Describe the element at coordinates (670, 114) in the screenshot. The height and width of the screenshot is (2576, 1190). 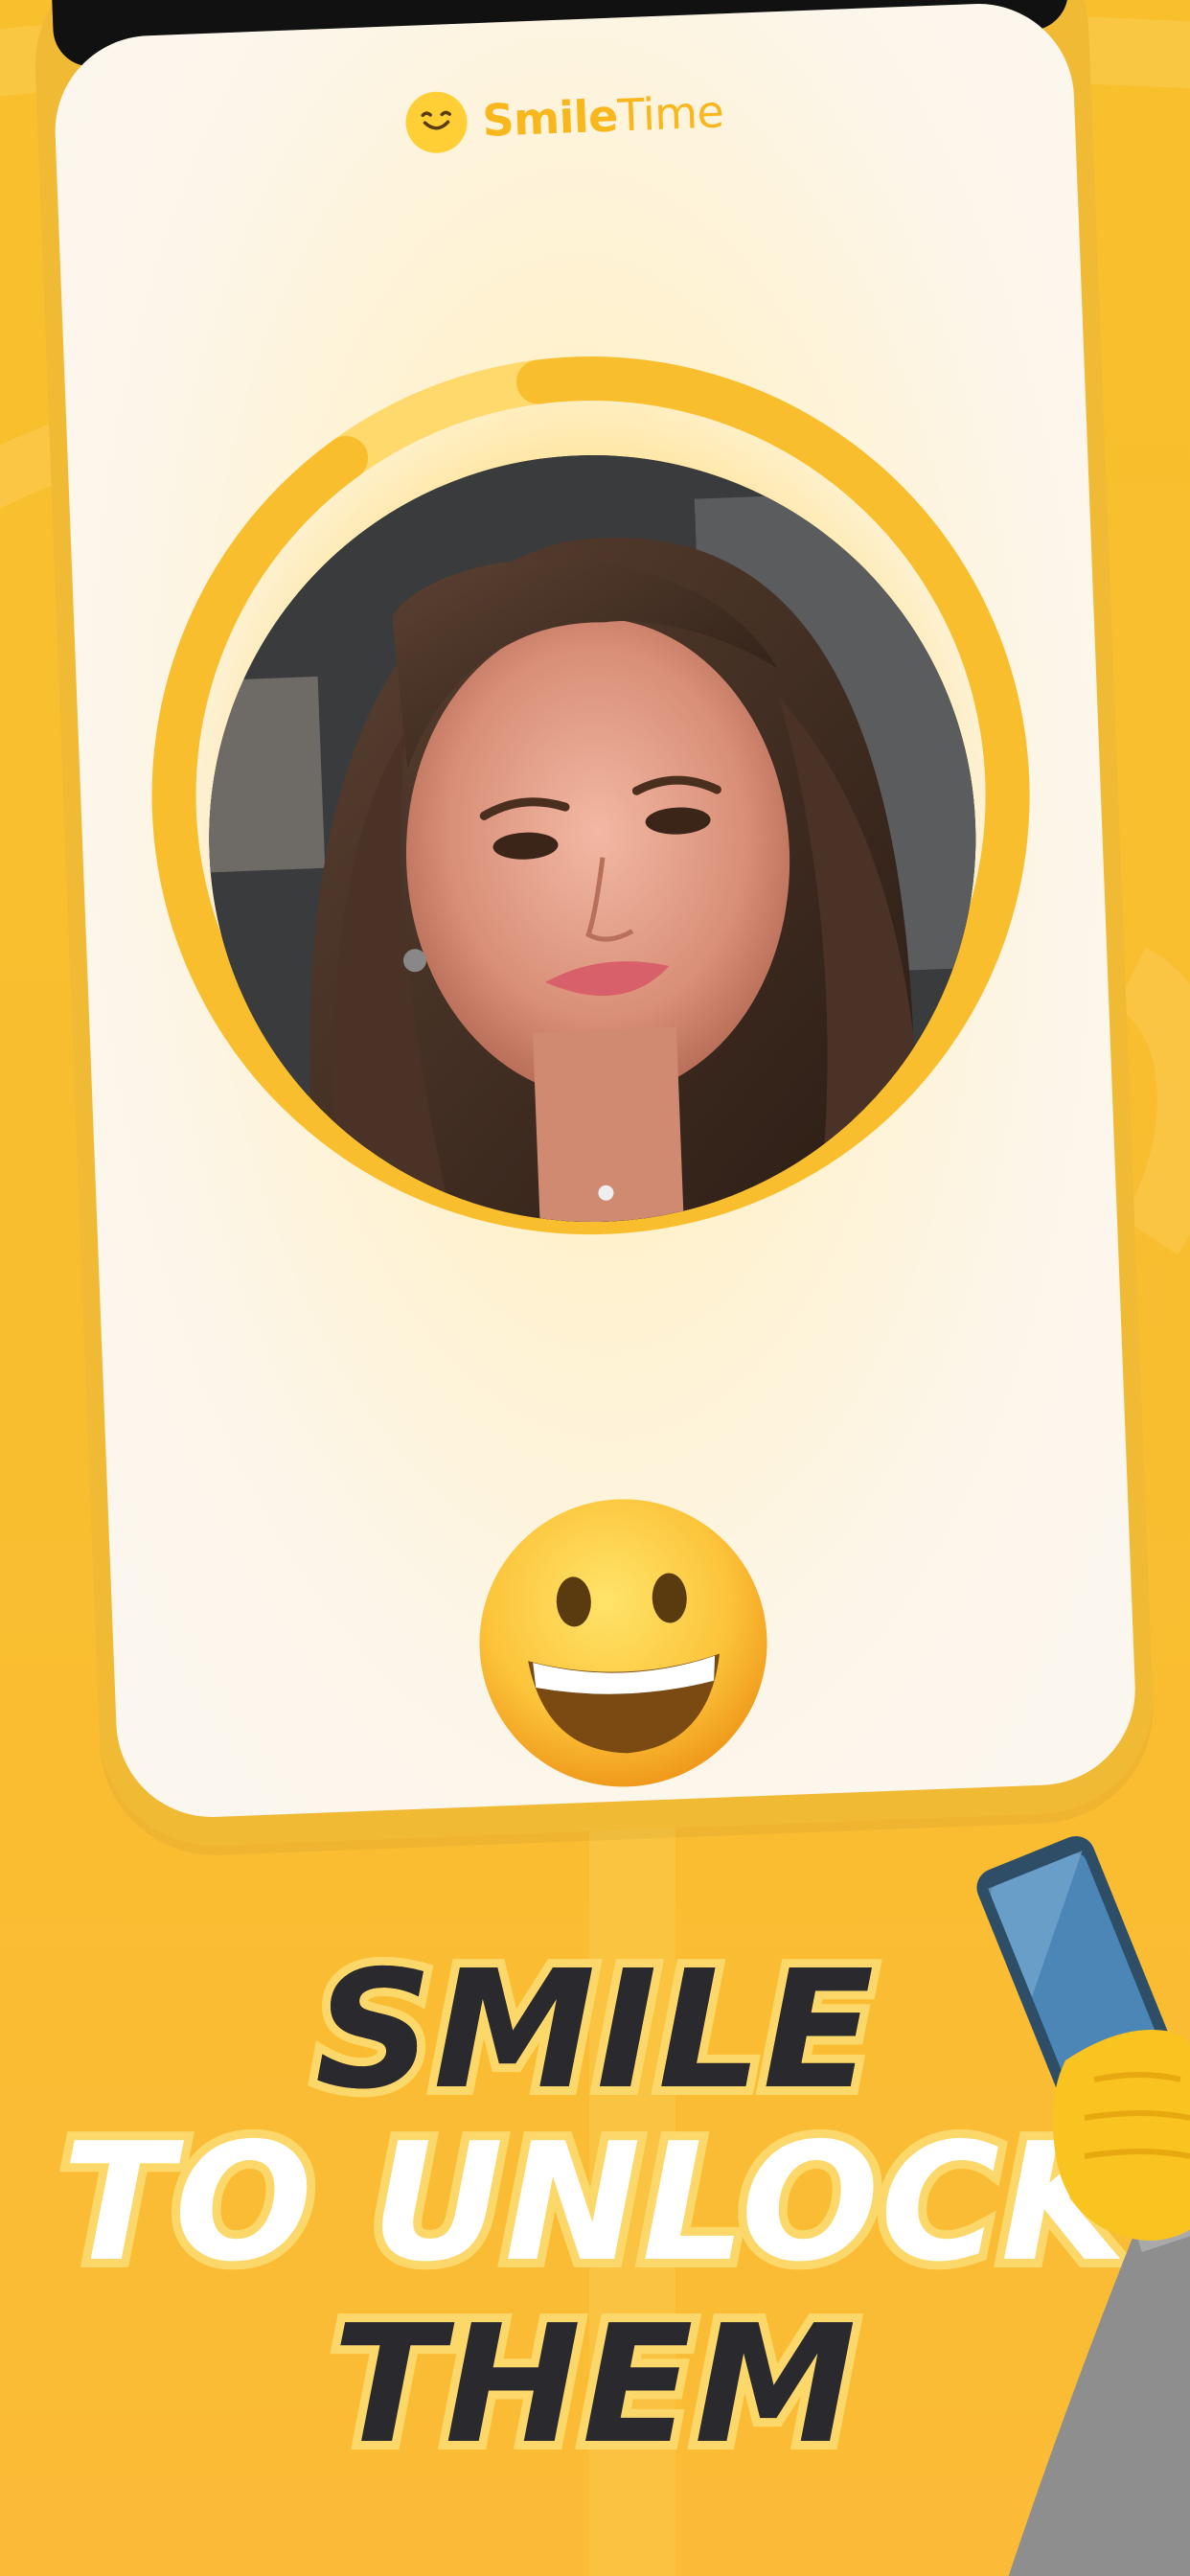
I see `brand-name-part2: Time` at that location.